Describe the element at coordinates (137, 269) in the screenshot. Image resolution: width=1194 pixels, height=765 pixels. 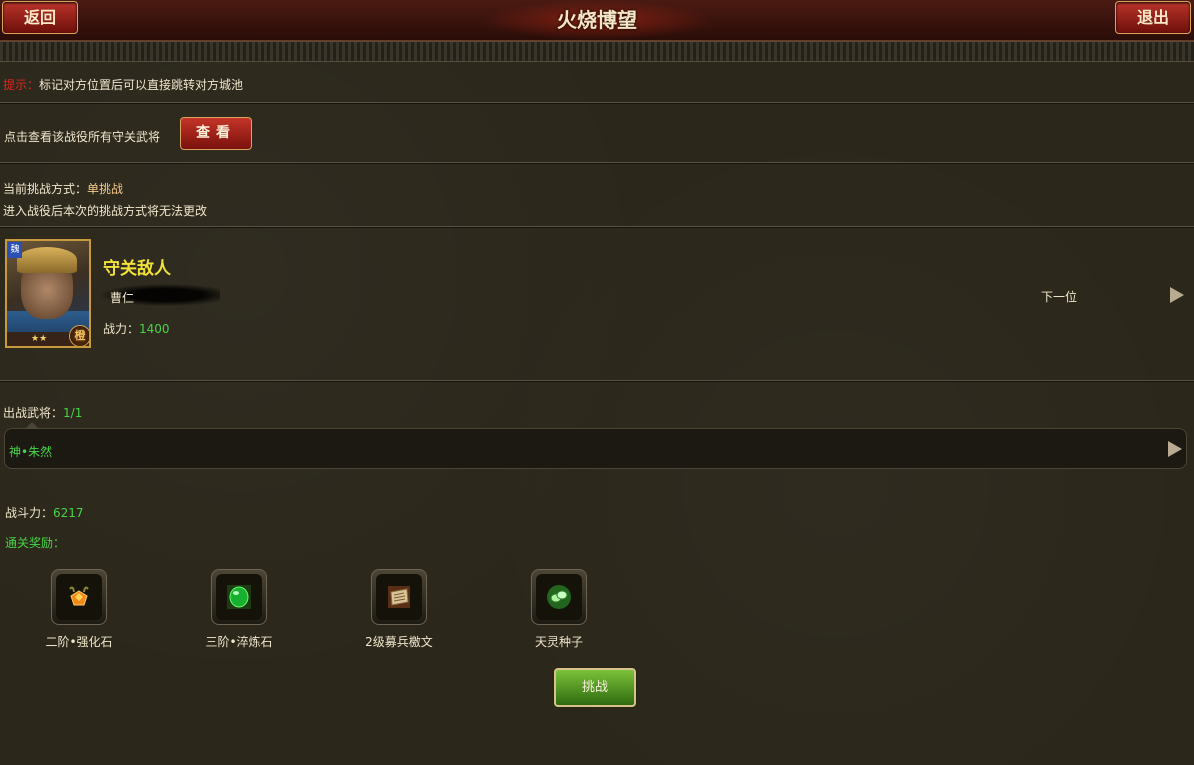
I see `enemy-title: 守关敌人` at that location.